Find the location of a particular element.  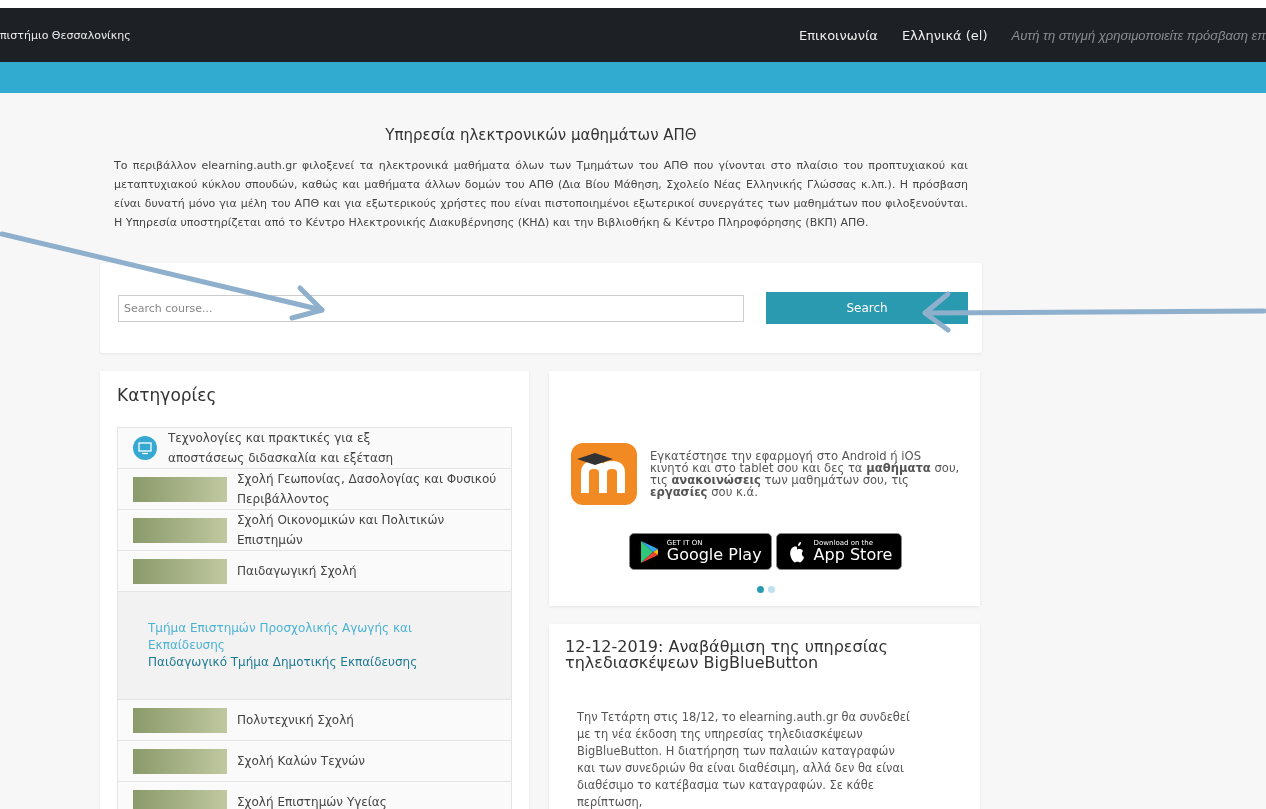

app-promo-text: Εγκατέστησε την εφαρμογή στο Android ή iOS κινητό και στο tablet σου και δες τα μαθήματα σου, τις ανακοινώσεις των μαθημάτων σου, τις εργασίες σου κ.ά. is located at coordinates (805, 474).